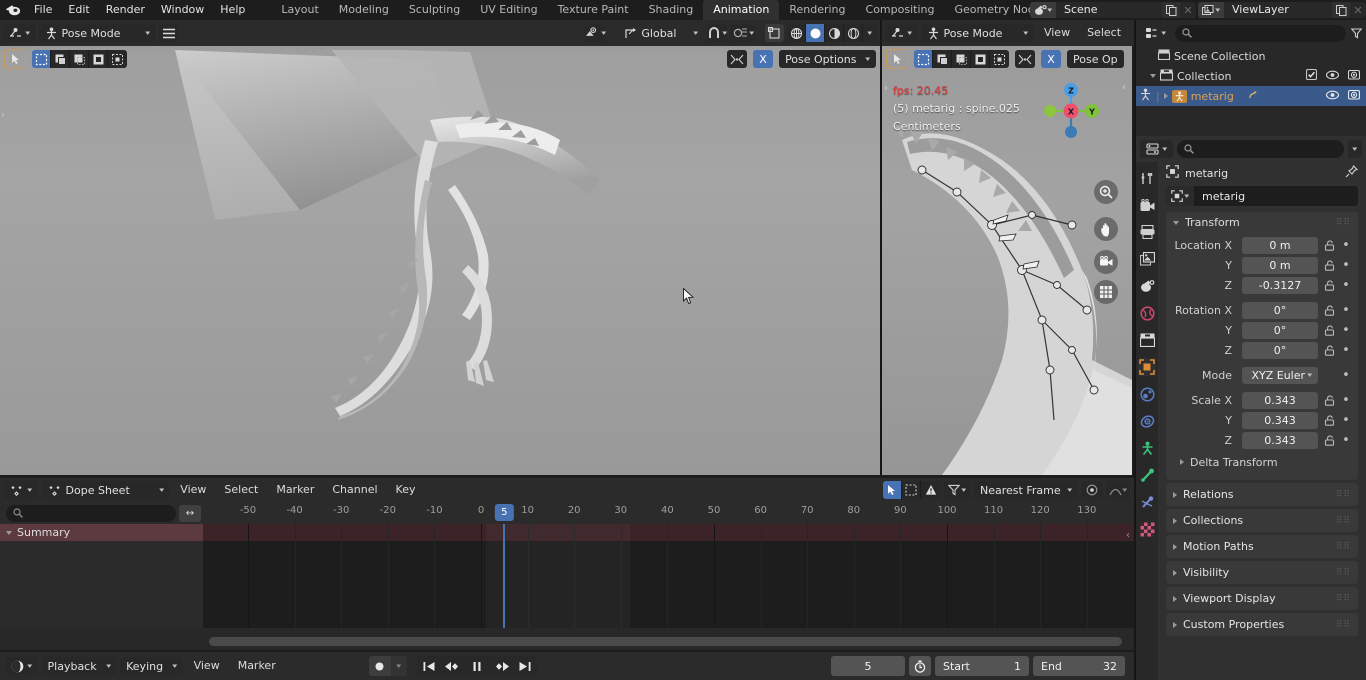 This screenshot has height=680, width=1366. What do you see at coordinates (1095, 59) in the screenshot?
I see `side-pose-options-button: Pose Op` at bounding box center [1095, 59].